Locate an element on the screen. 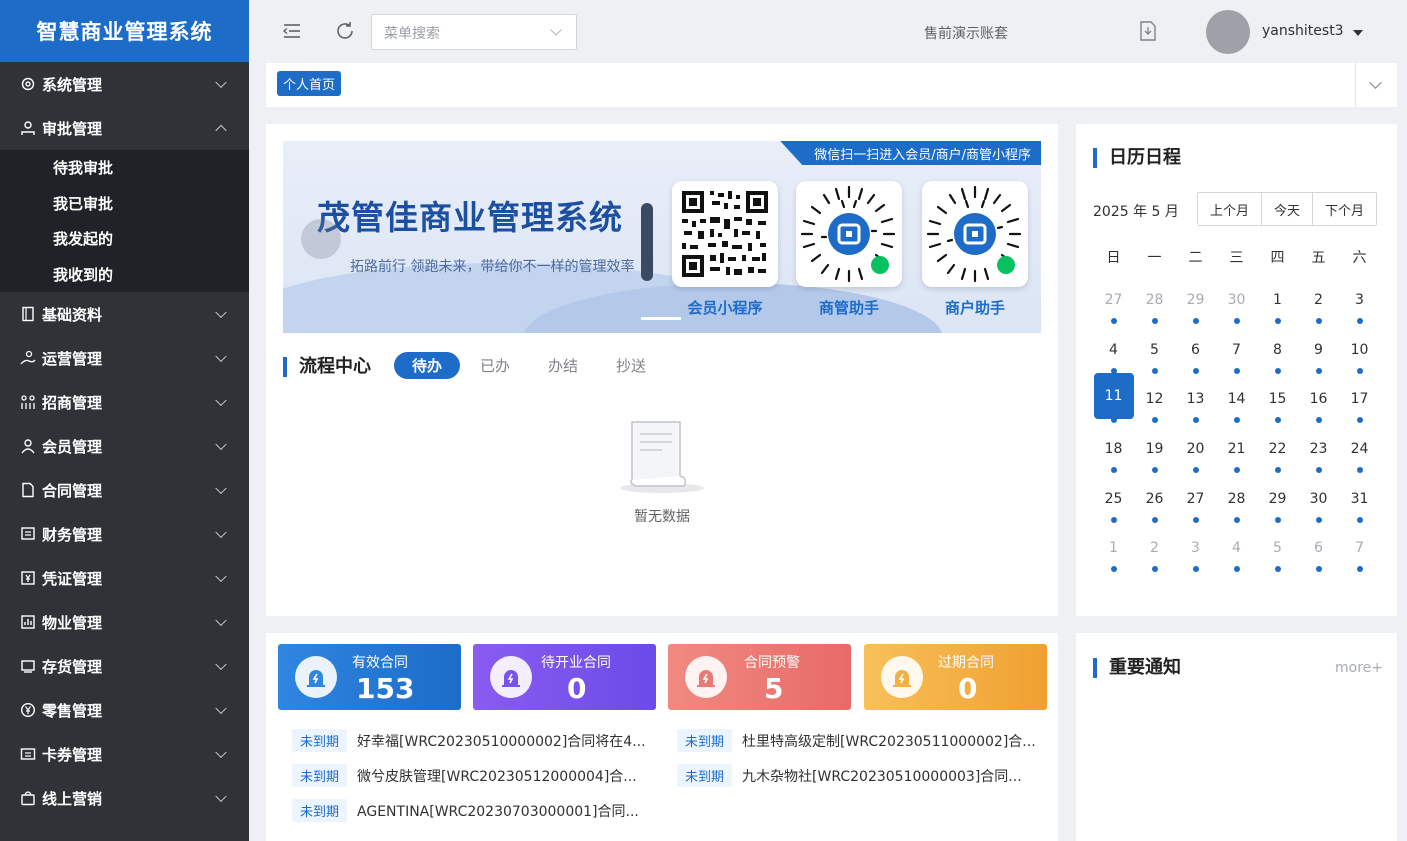 The image size is (1407, 841). calendar-day: 16 is located at coordinates (1318, 398).